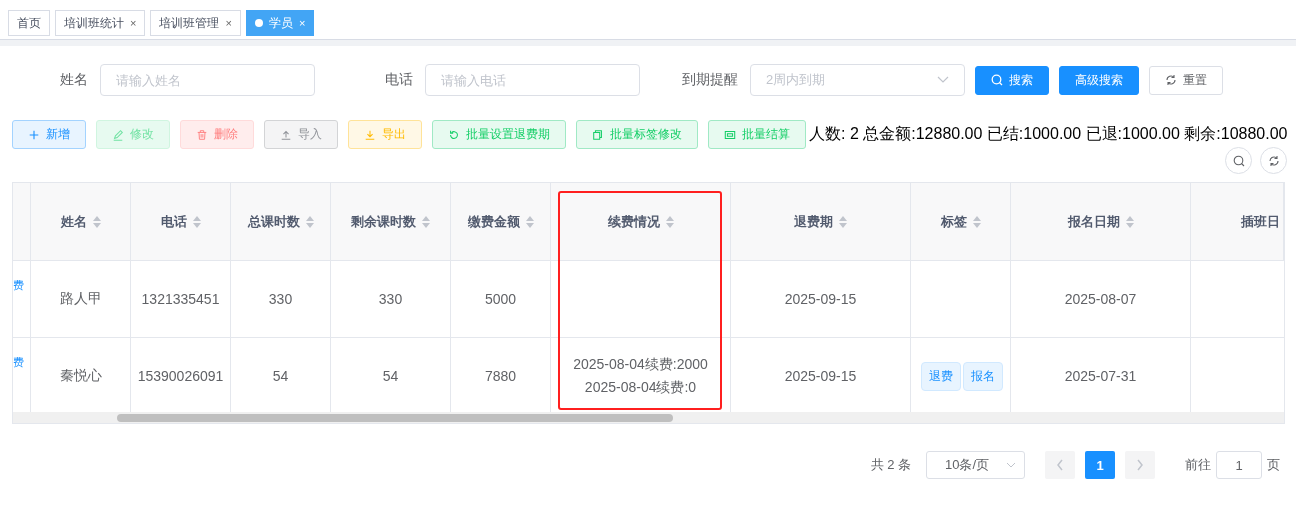 The width and height of the screenshot is (1296, 519). I want to click on tab: 学员 ×, so click(280, 23).